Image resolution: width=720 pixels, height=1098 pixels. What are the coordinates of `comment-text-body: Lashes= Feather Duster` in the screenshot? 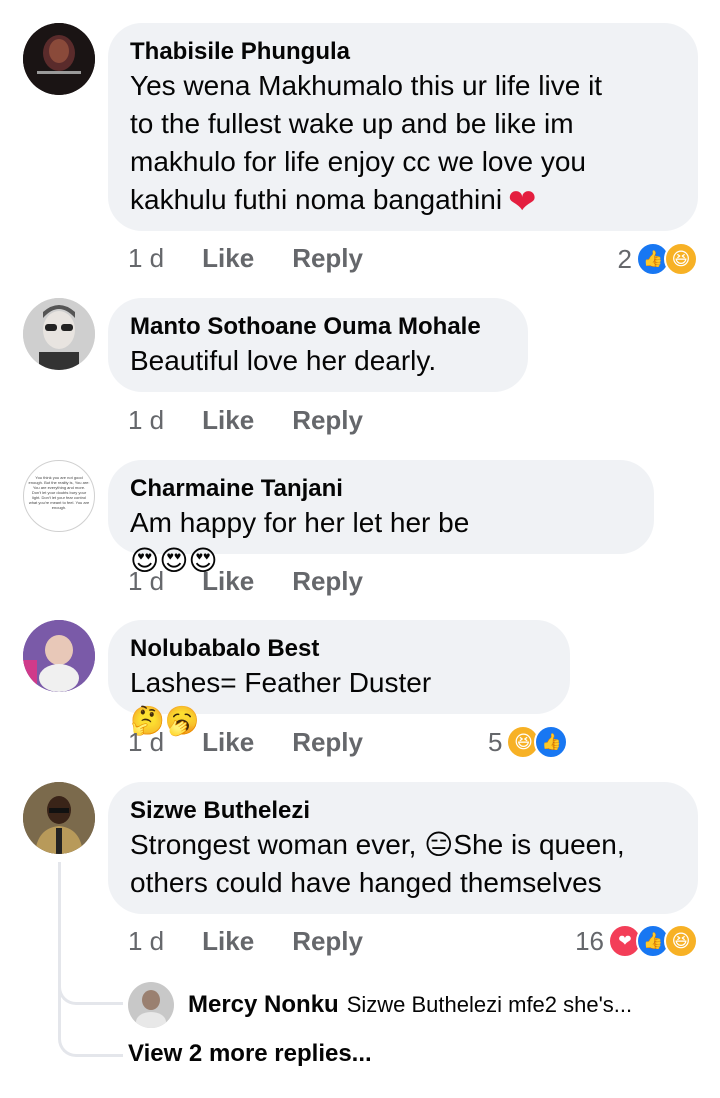 It's located at (281, 682).